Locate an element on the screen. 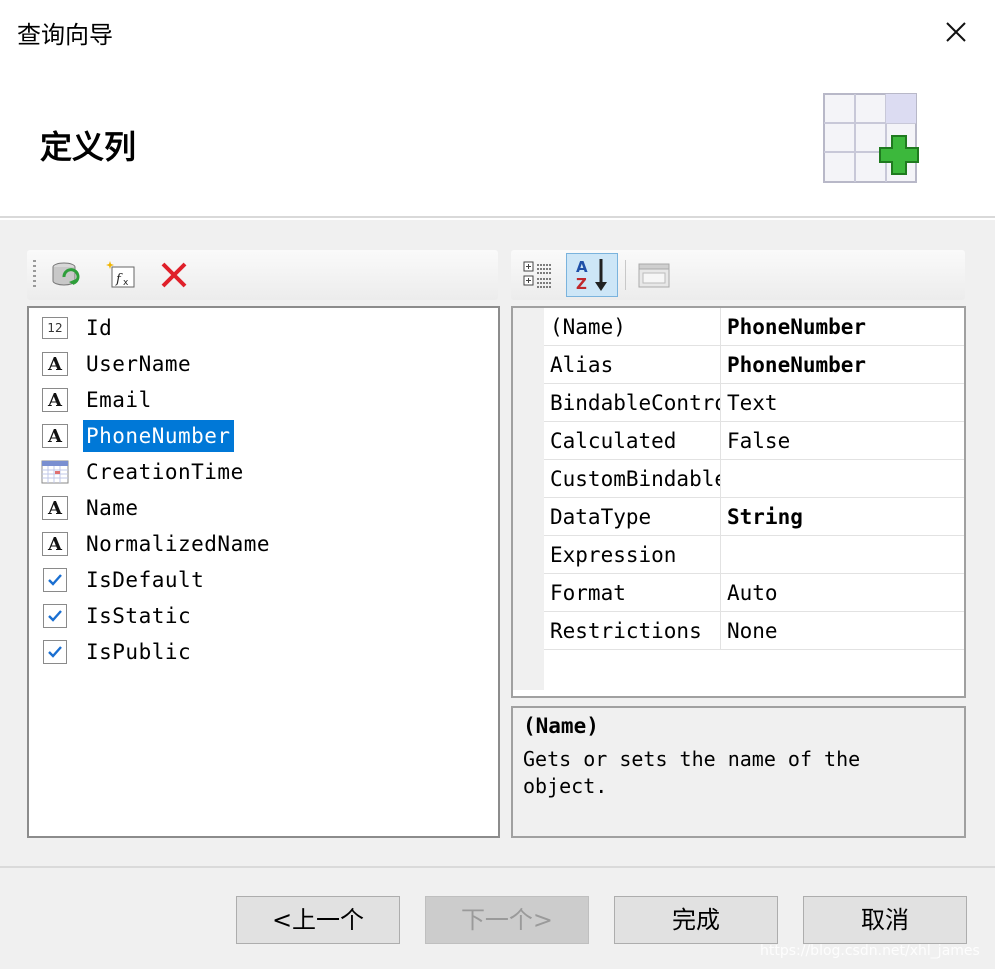  property-value: String is located at coordinates (842, 517).